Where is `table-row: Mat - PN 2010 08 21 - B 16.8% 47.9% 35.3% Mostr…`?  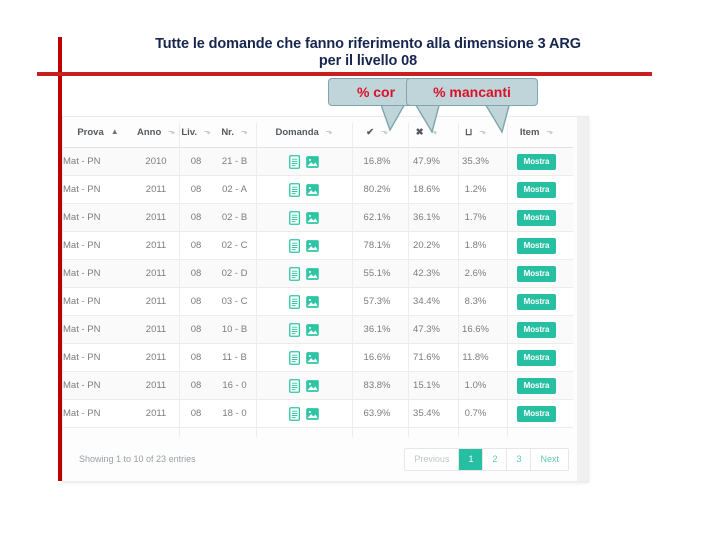 table-row: Mat - PN 2010 08 21 - B 16.8% 47.9% 35.3% Mostr… is located at coordinates (318, 161).